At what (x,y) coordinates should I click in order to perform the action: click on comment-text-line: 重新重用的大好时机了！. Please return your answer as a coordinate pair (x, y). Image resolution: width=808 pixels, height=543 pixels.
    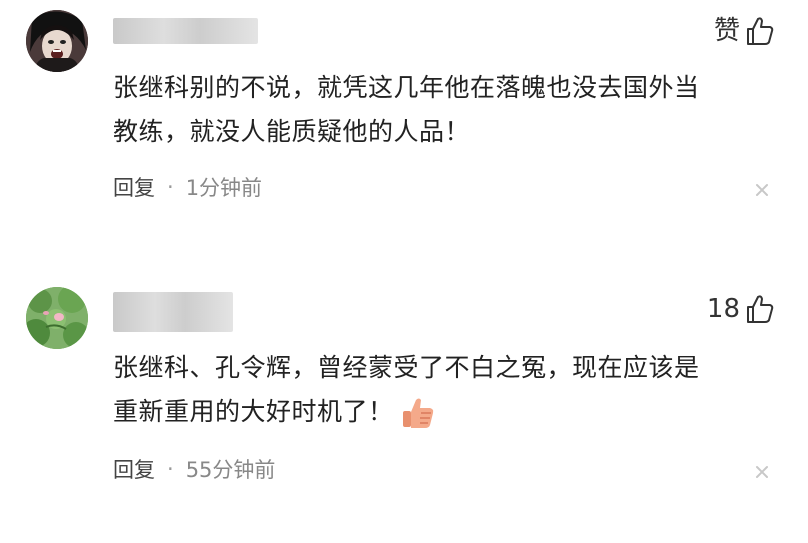
    Looking at the image, I should click on (443, 412).